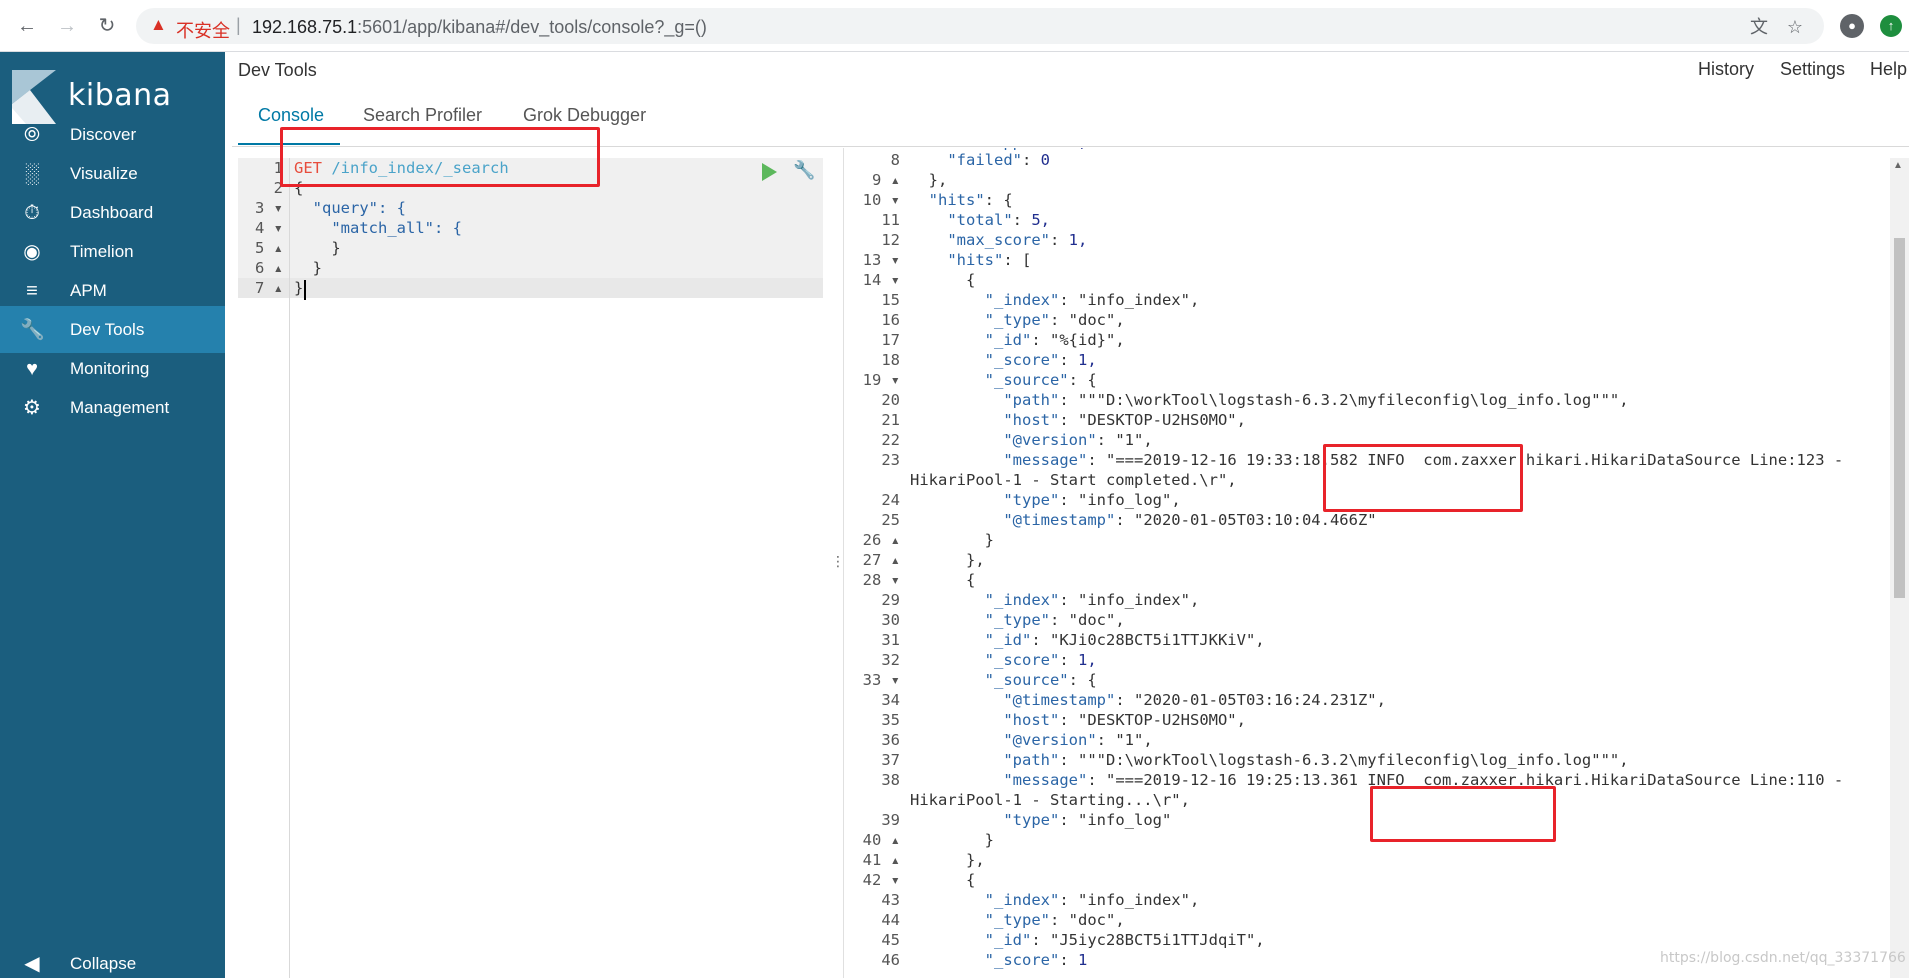 This screenshot has width=1909, height=978. Describe the element at coordinates (1898, 165) in the screenshot. I see `scroll-up-icon: ▲` at that location.